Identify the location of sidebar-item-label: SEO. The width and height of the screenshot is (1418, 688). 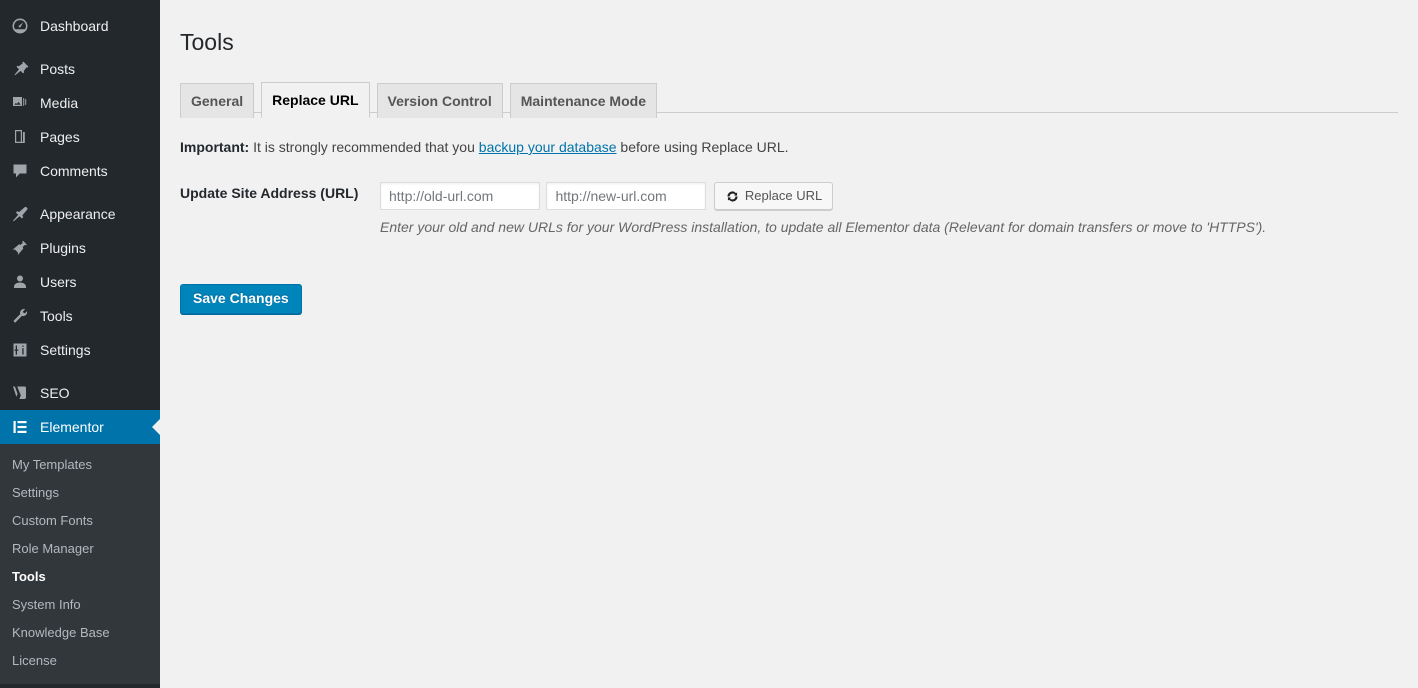
(55, 393).